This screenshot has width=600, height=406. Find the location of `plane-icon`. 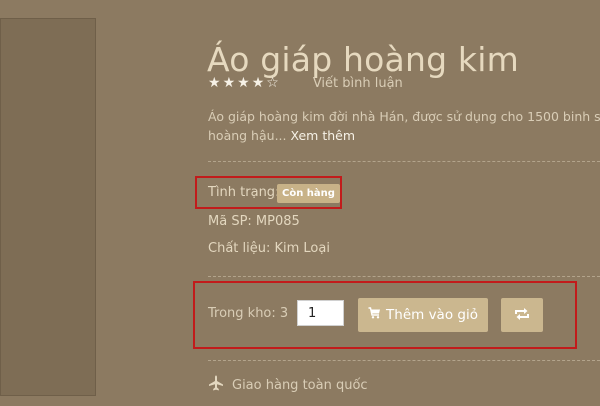

plane-icon is located at coordinates (216, 385).